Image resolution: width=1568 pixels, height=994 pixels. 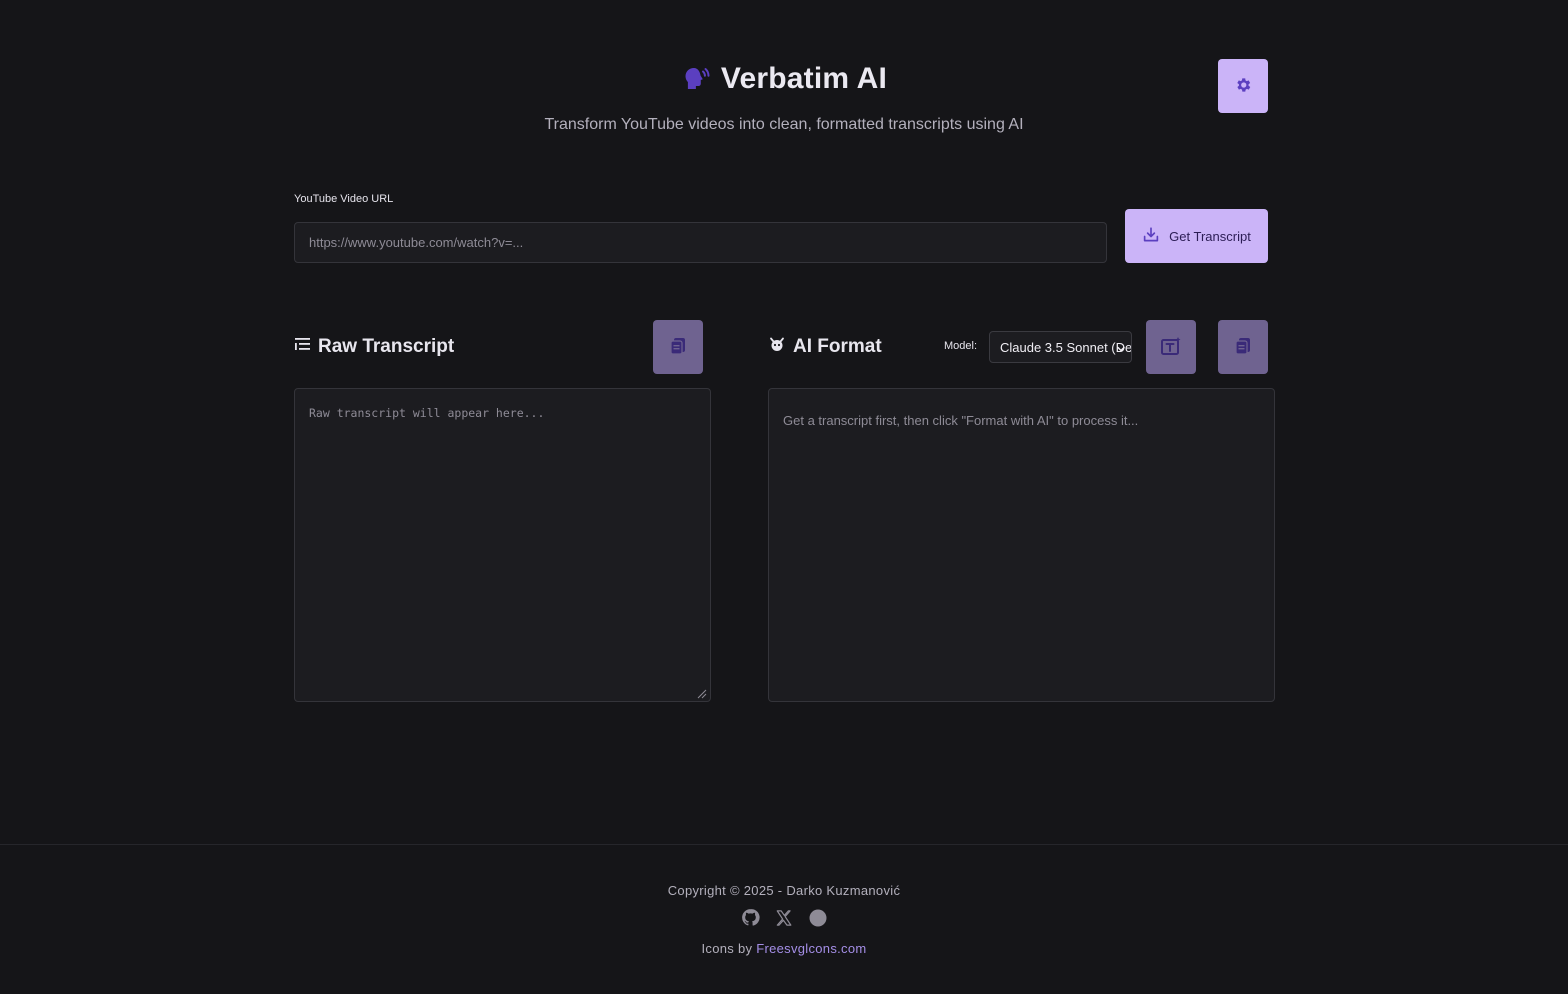 I want to click on youtube-url-input, so click(x=700, y=242).